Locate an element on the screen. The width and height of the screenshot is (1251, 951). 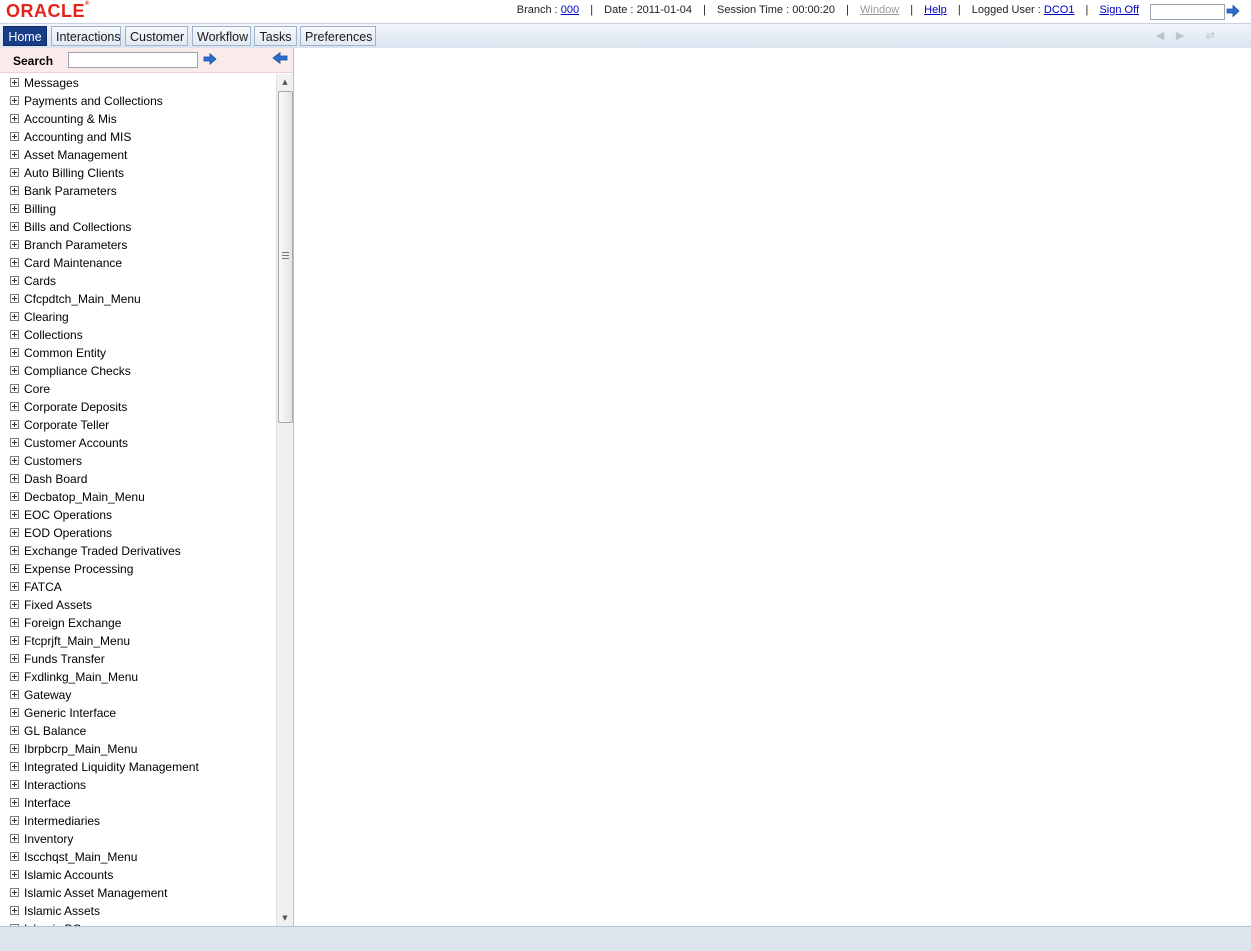
menu-tree-item: Interactions is located at coordinates (138, 785).